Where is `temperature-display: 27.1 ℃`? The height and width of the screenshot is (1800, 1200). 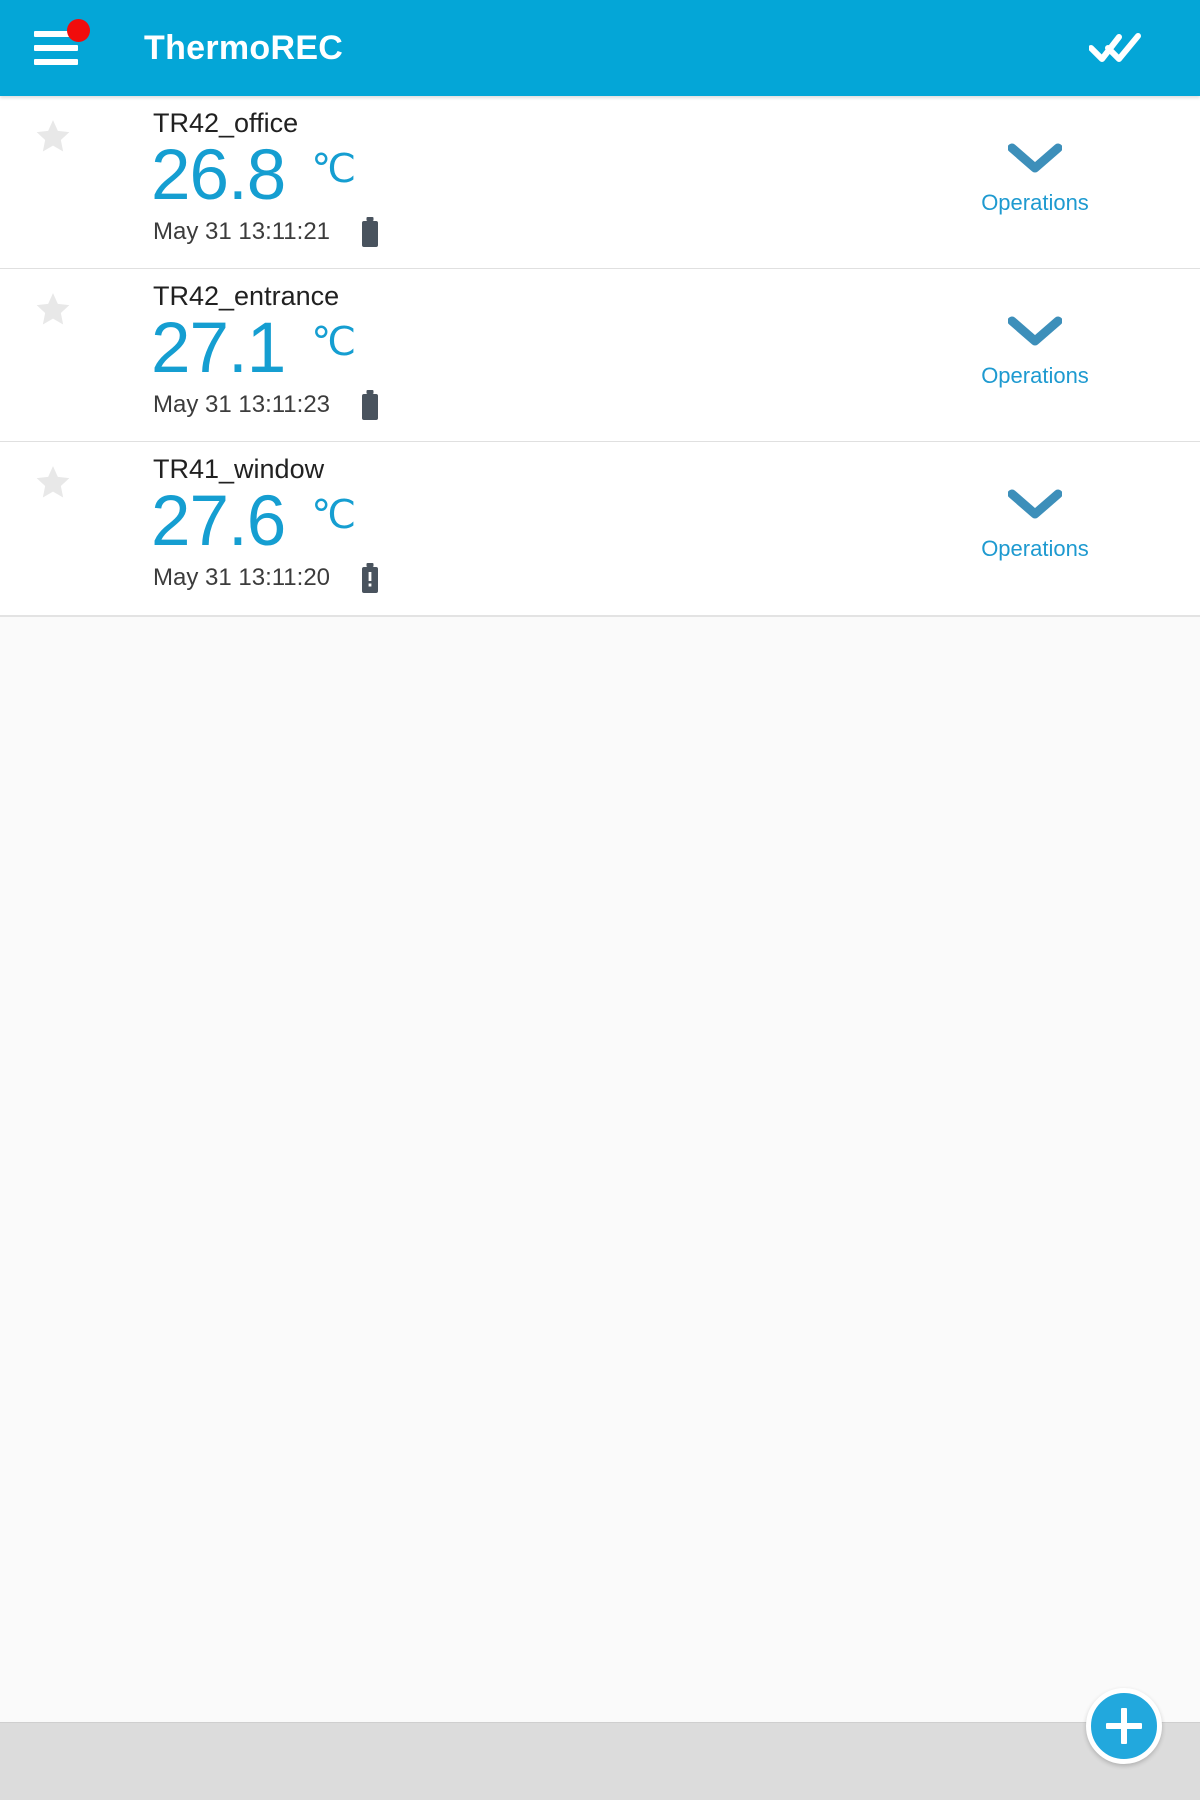 temperature-display: 27.1 ℃ is located at coordinates (510, 348).